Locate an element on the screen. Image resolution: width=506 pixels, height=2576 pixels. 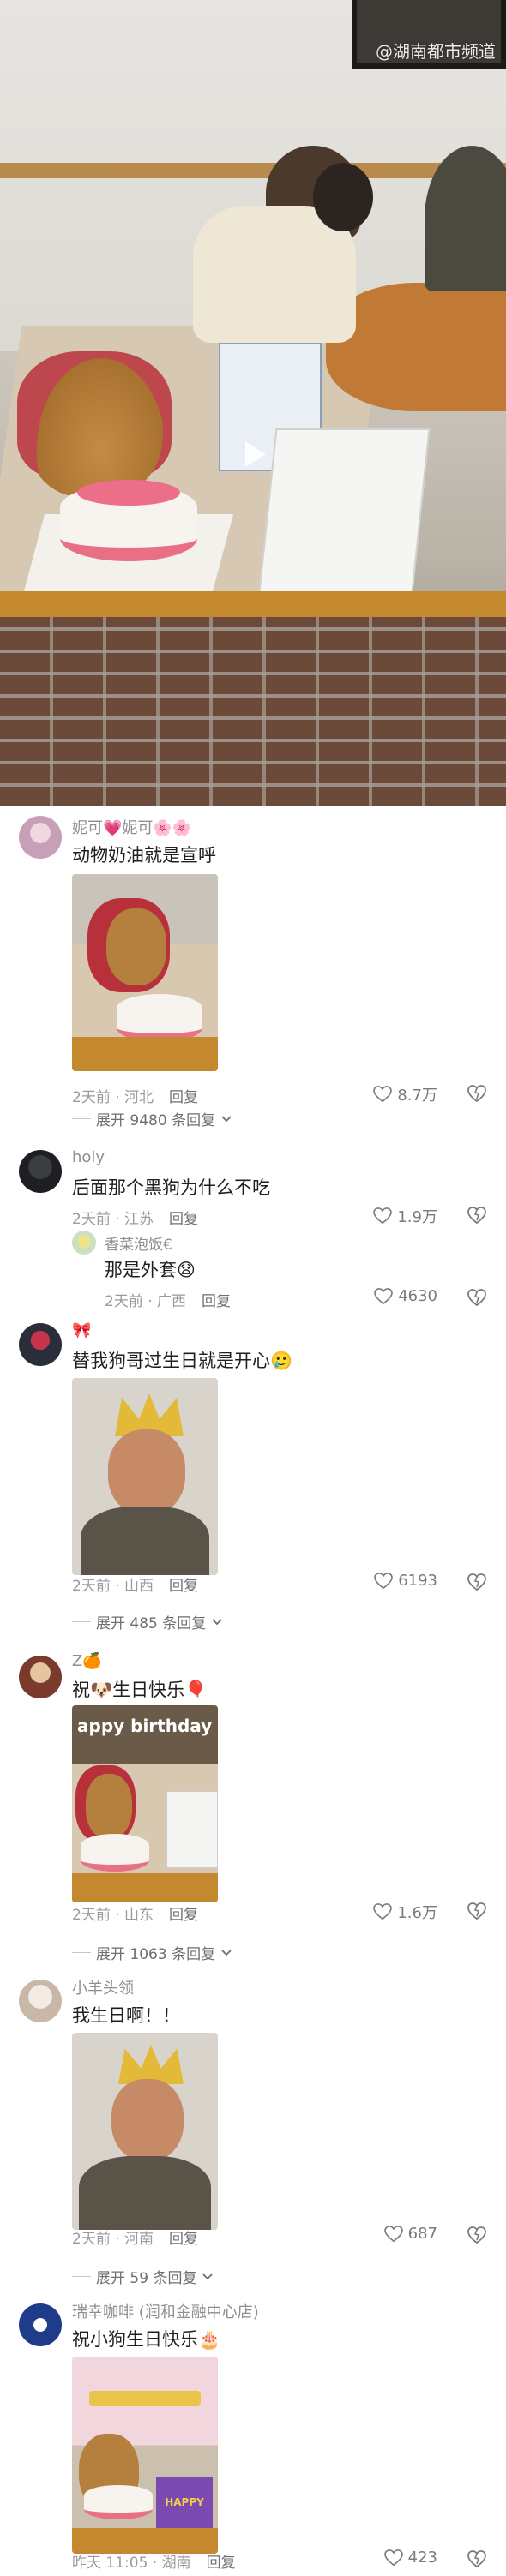
like-button: 1.6万 is located at coordinates (405, 1912).